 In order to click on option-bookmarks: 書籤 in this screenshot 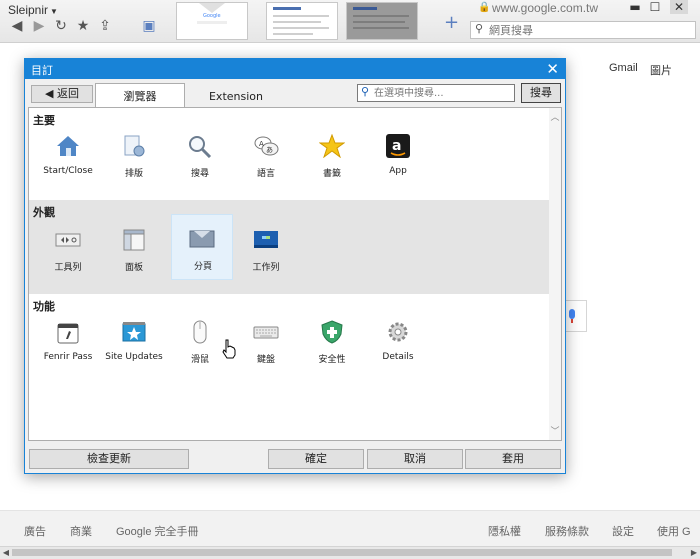, I will do `click(332, 154)`.